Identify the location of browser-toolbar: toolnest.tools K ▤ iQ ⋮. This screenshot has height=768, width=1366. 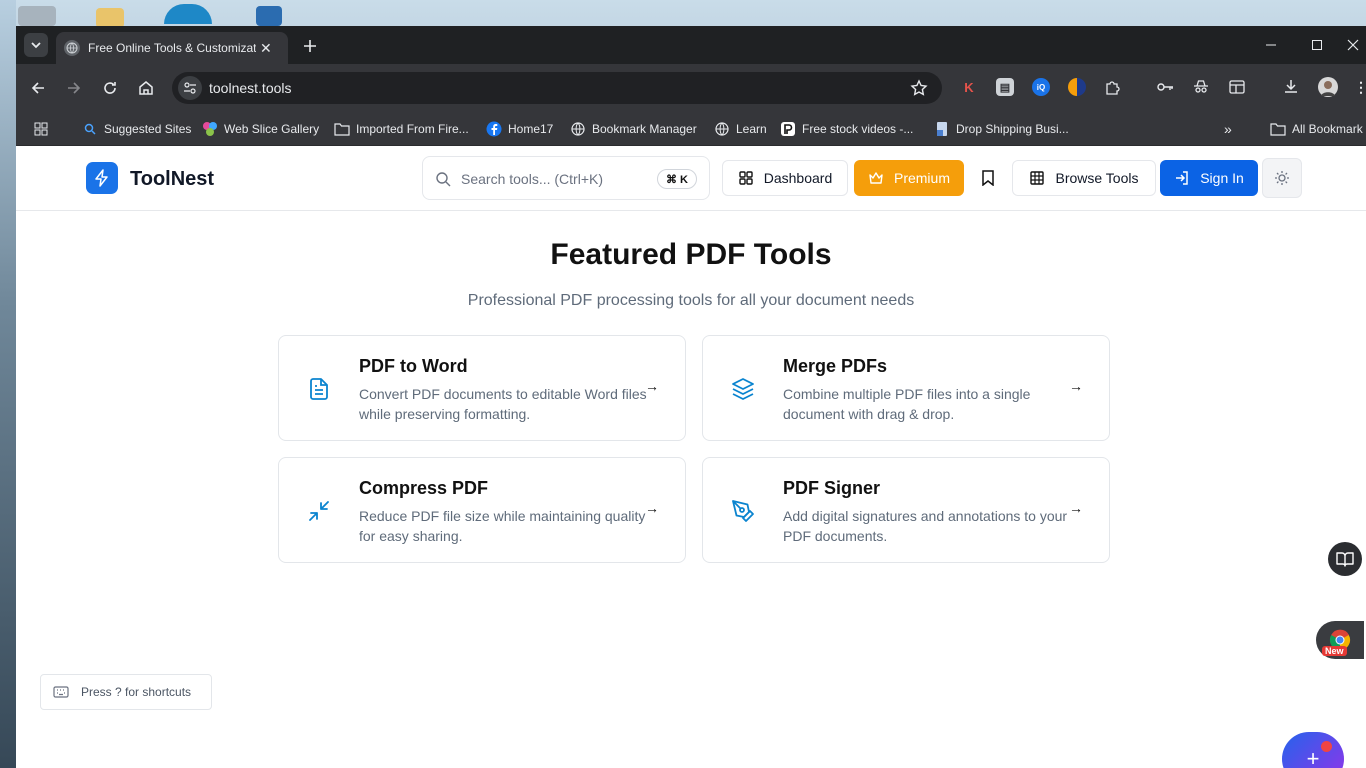
(691, 88).